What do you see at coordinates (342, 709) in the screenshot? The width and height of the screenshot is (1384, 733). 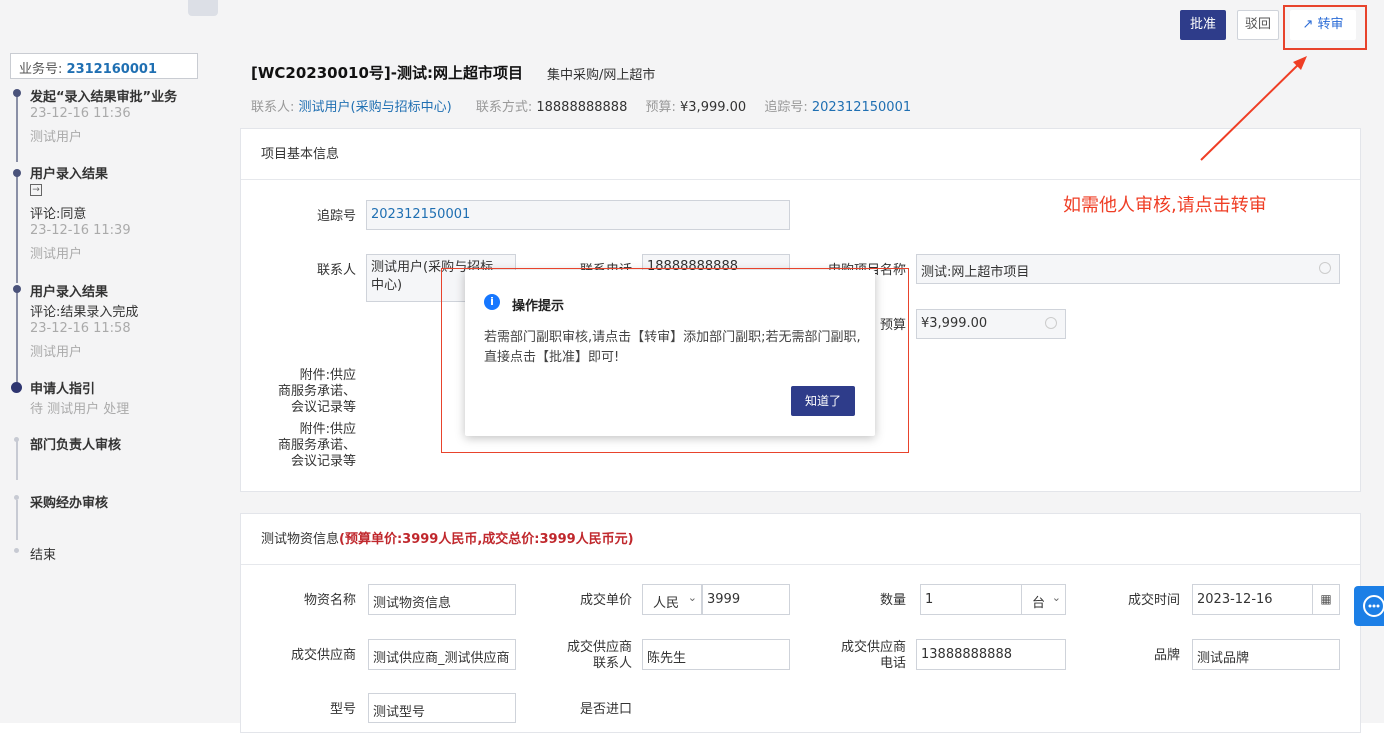 I see `field-label: 型号` at bounding box center [342, 709].